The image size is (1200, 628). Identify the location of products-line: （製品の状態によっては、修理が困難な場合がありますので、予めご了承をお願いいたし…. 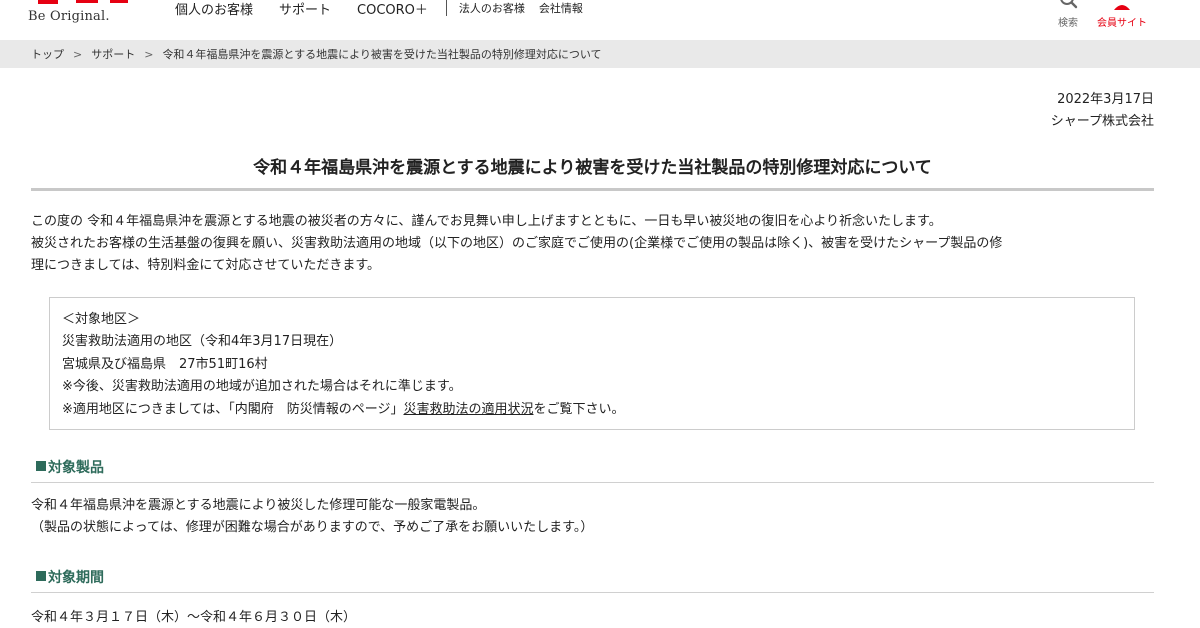
(312, 527).